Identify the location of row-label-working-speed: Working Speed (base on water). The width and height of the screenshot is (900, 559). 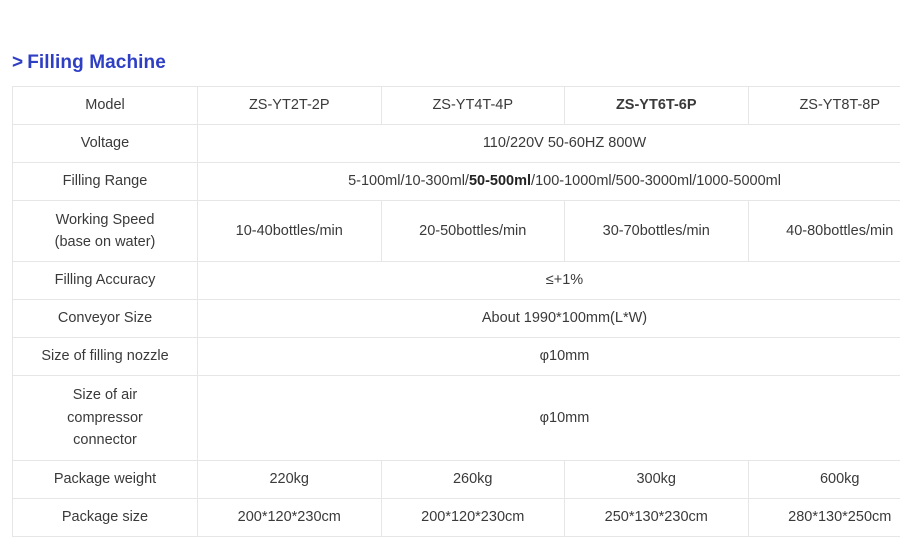
(105, 231).